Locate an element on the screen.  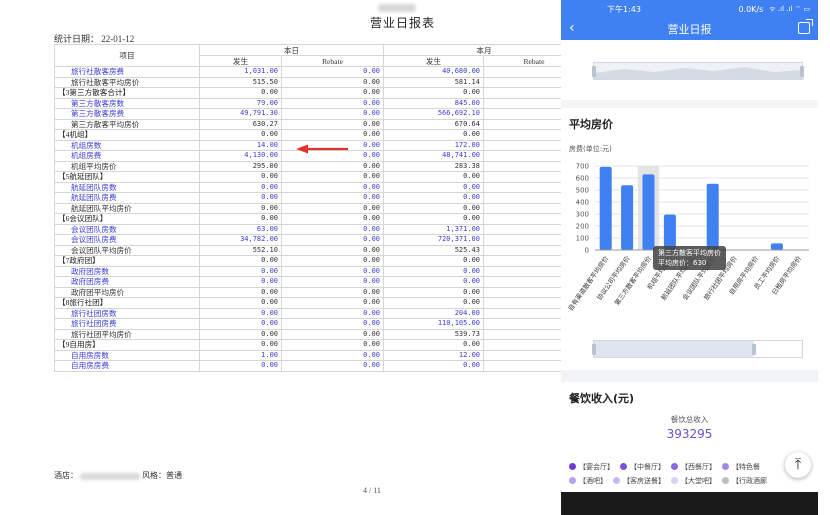
row-month-occurred: 720,371.00 is located at coordinates (433, 240).